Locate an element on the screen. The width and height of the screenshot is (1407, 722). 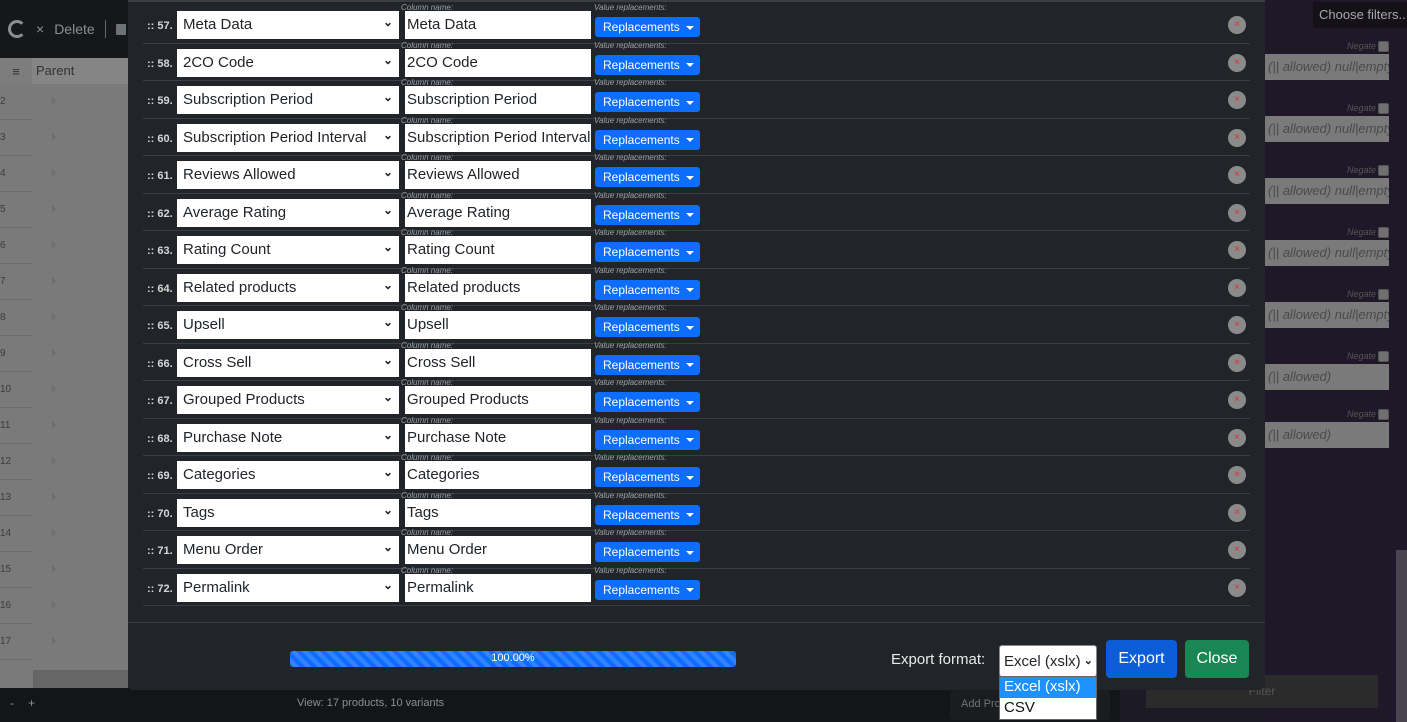
drag-handle-index: :: 57. is located at coordinates (160, 26).